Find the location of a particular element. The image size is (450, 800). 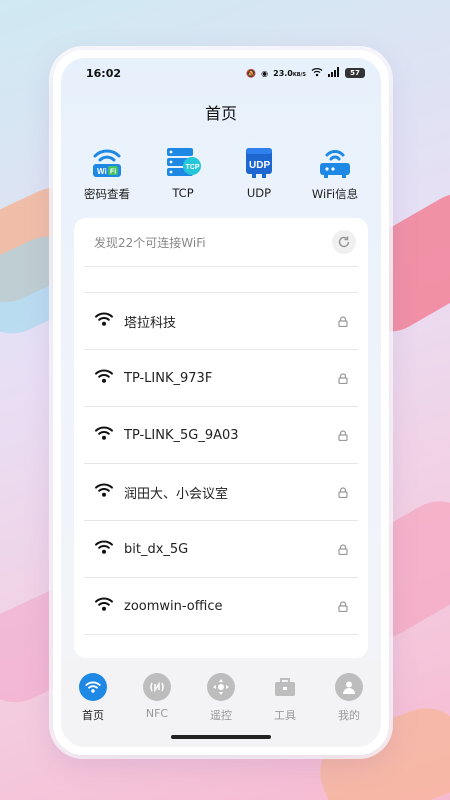

tab-me: 我的 is located at coordinates (349, 710).